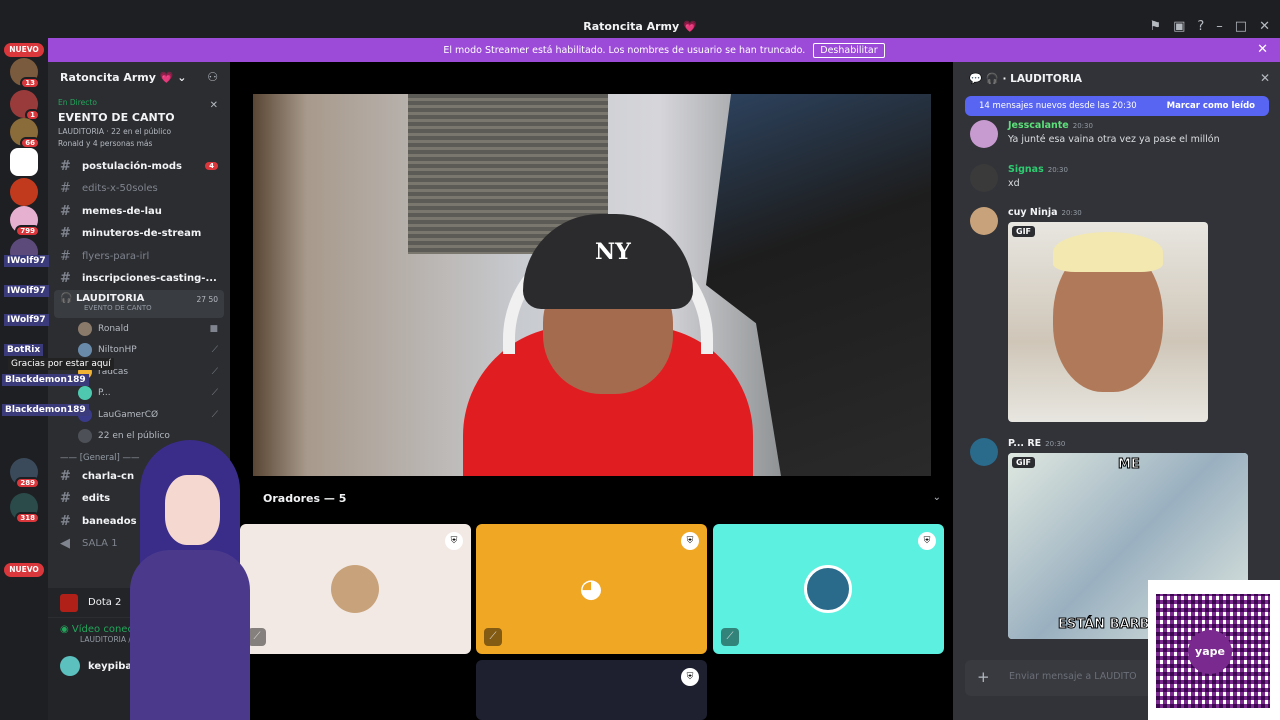 The width and height of the screenshot is (1280, 720). I want to click on meme-top-text: ME, so click(1129, 465).